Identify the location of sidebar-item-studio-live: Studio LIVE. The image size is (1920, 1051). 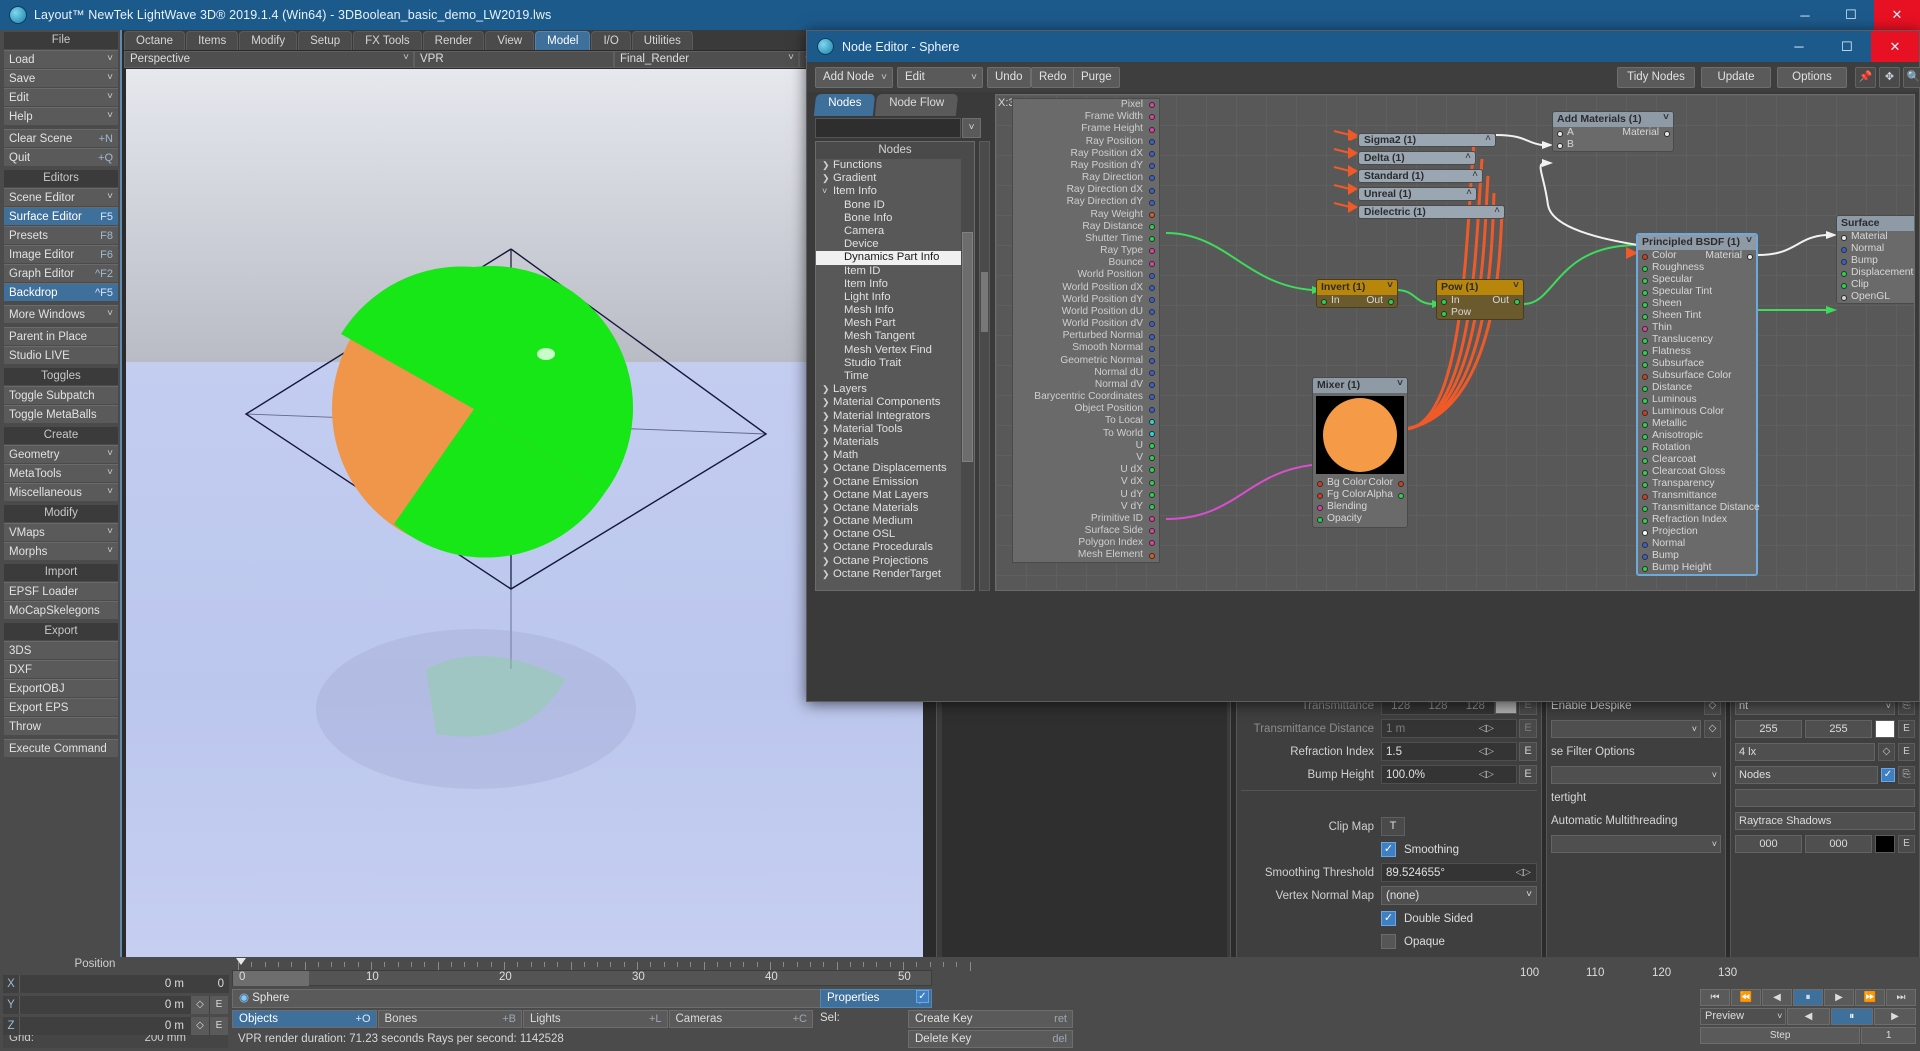
(61, 355).